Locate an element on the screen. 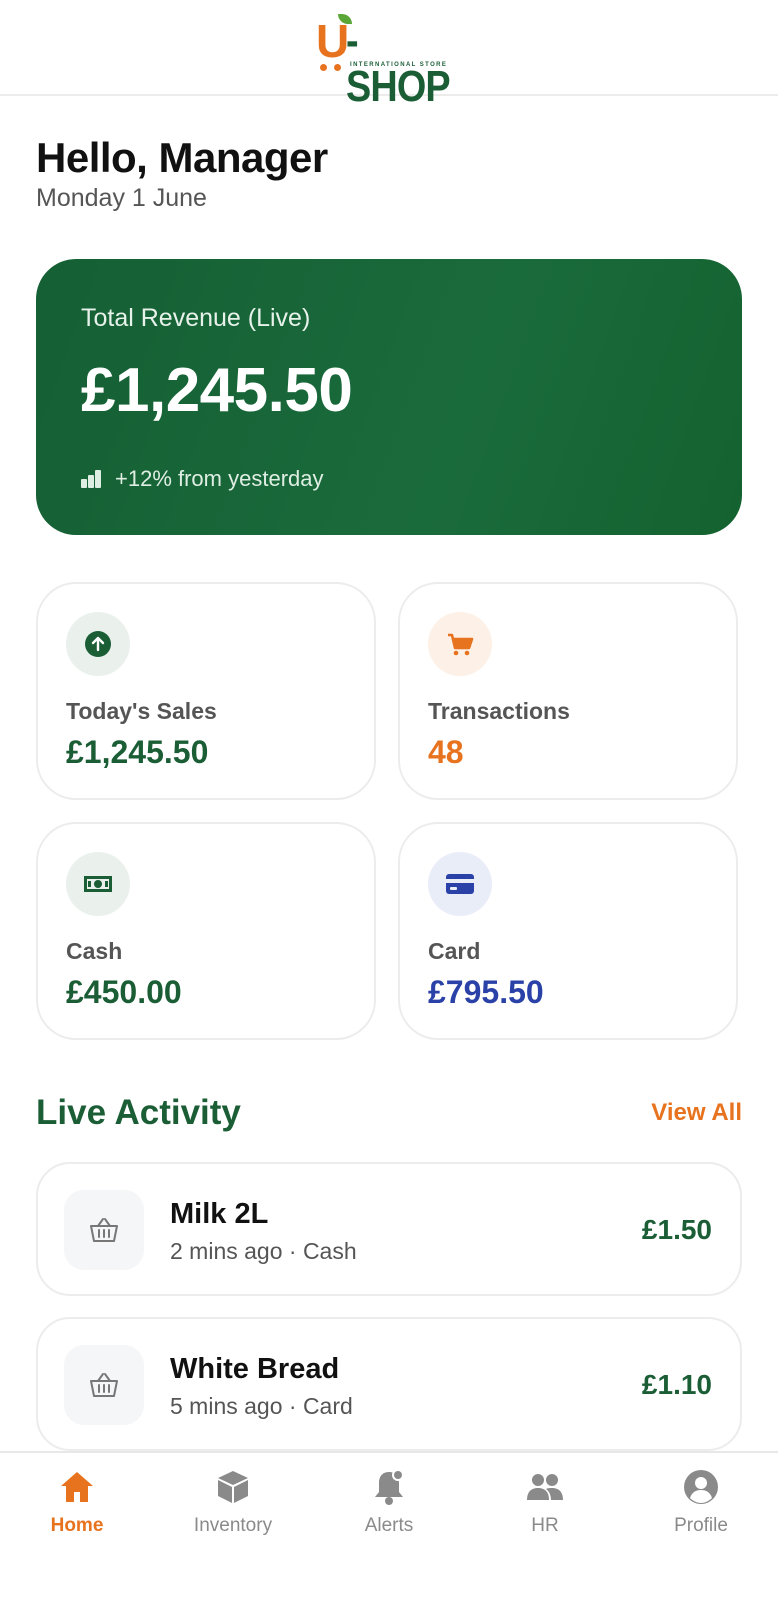 The height and width of the screenshot is (1600, 778). nav-item-inventory: Inventory is located at coordinates (233, 1507).